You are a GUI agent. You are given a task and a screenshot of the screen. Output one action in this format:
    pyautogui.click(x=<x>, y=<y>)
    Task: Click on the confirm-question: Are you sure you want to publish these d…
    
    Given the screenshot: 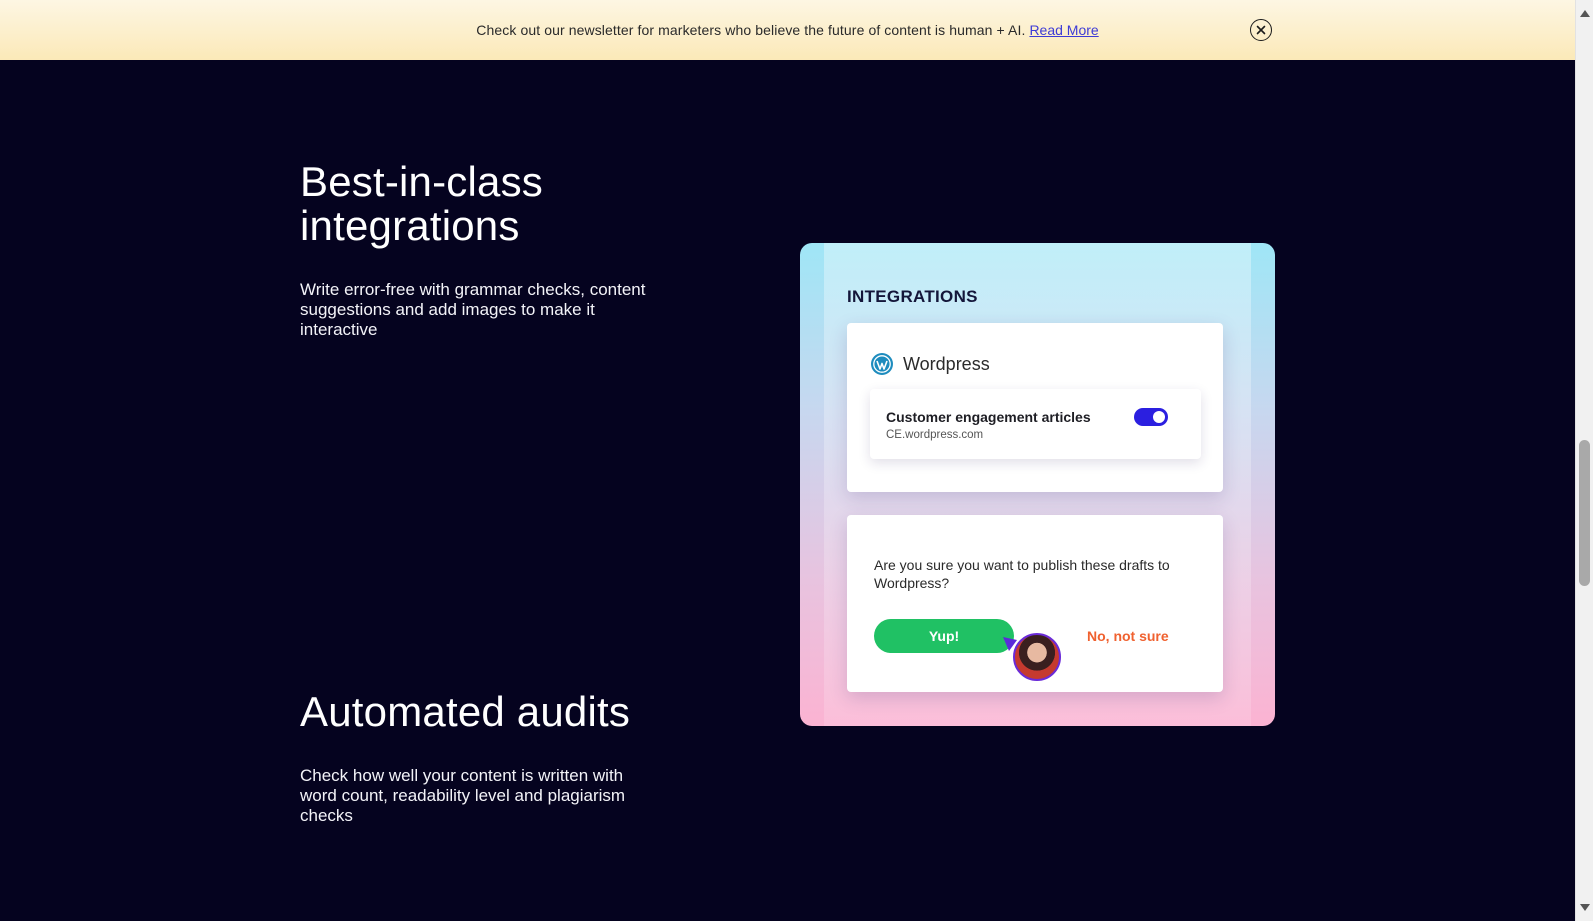 What is the action you would take?
    pyautogui.click(x=1022, y=574)
    